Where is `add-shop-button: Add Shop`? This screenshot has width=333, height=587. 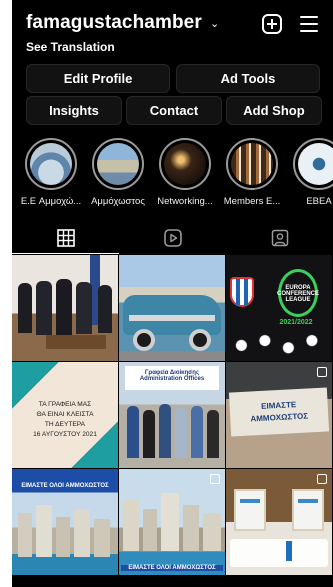
add-shop-button: Add Shop is located at coordinates (274, 110).